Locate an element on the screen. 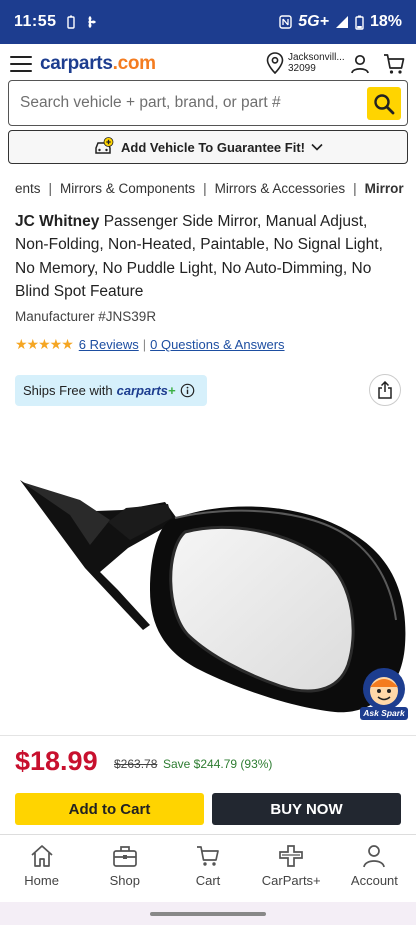  share-button is located at coordinates (385, 390).